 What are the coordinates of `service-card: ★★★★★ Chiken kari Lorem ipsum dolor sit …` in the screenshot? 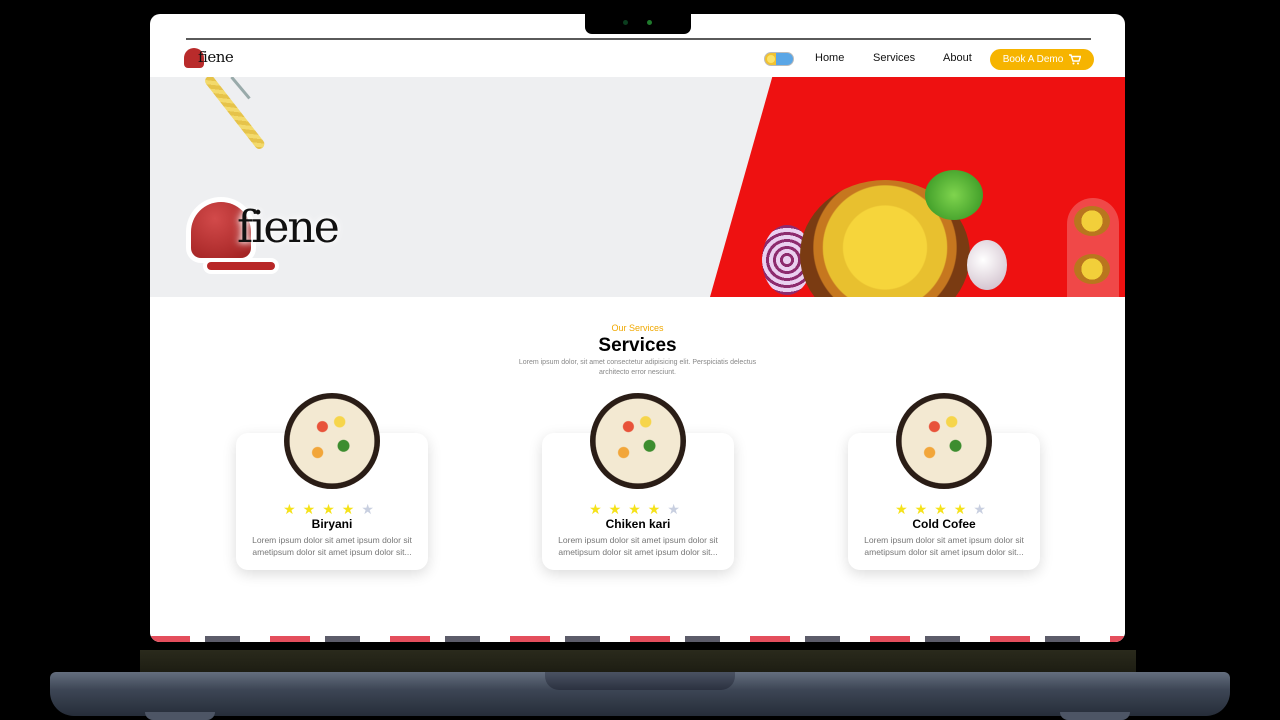 It's located at (638, 481).